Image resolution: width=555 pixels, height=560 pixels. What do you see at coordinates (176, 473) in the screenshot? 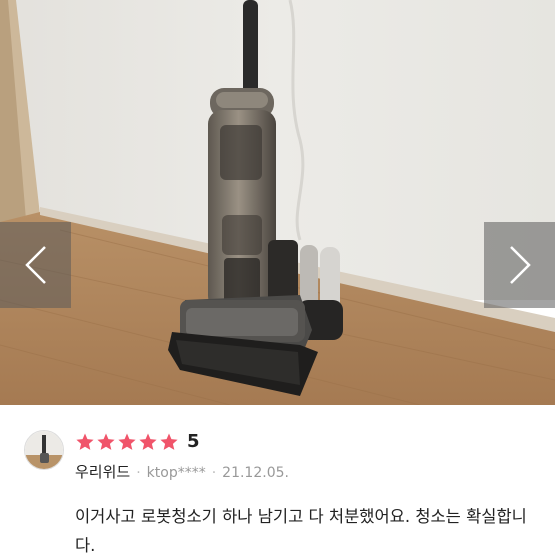
I see `buyer-id: ktop****` at bounding box center [176, 473].